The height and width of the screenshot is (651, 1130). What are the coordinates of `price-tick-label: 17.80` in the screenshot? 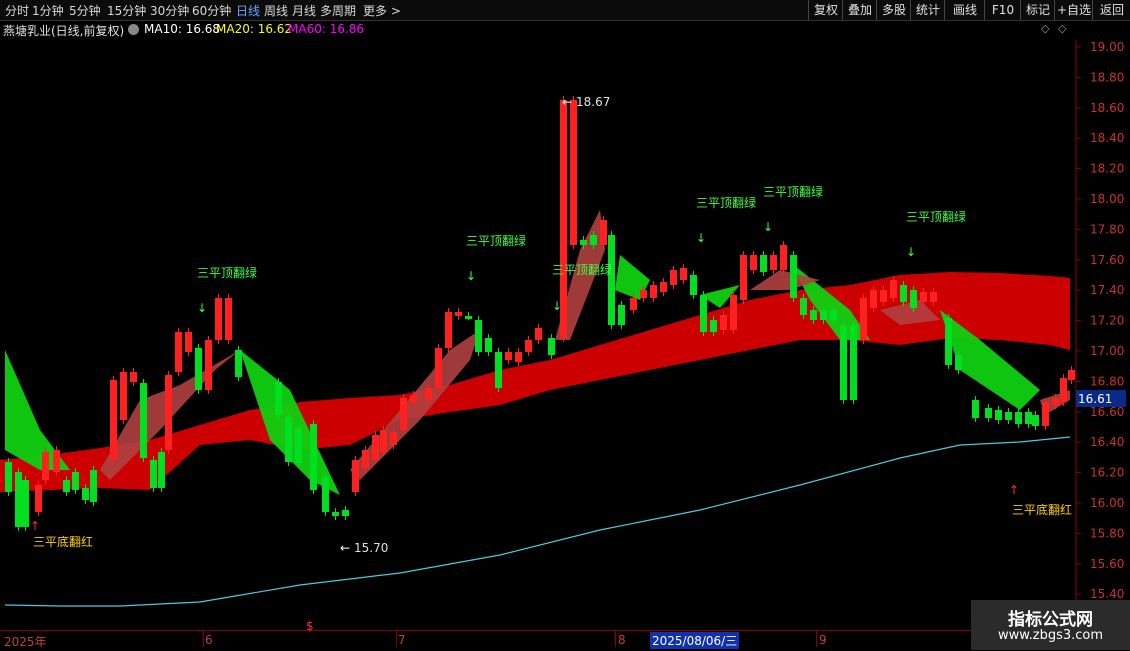 It's located at (1107, 229).